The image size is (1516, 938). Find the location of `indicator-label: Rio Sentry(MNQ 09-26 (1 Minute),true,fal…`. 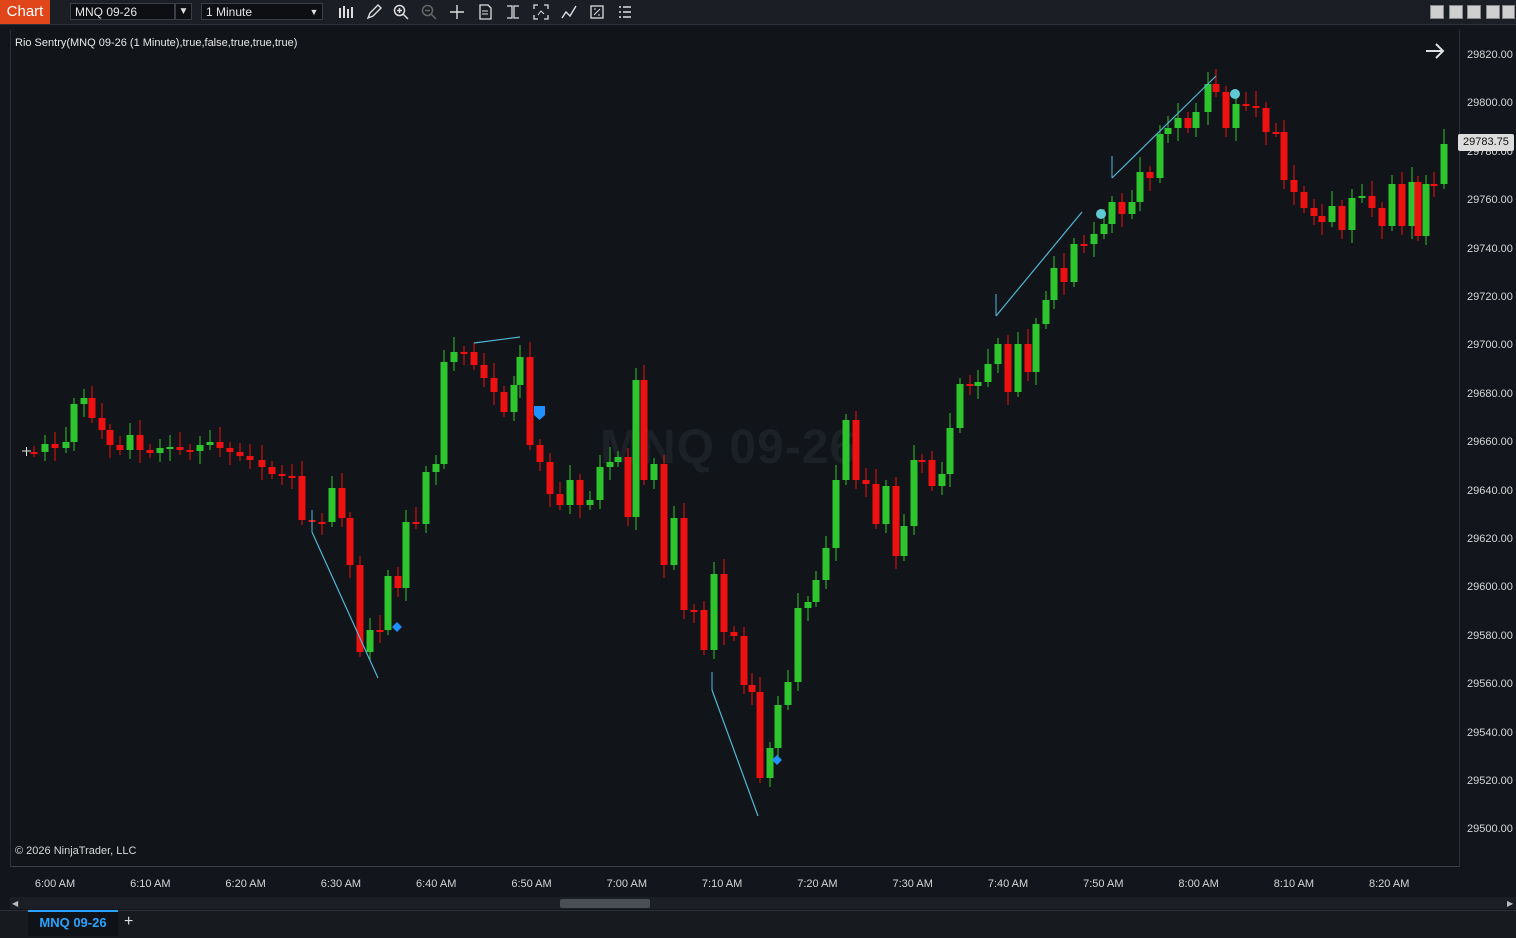

indicator-label: Rio Sentry(MNQ 09-26 (1 Minute),true,fal… is located at coordinates (156, 43).